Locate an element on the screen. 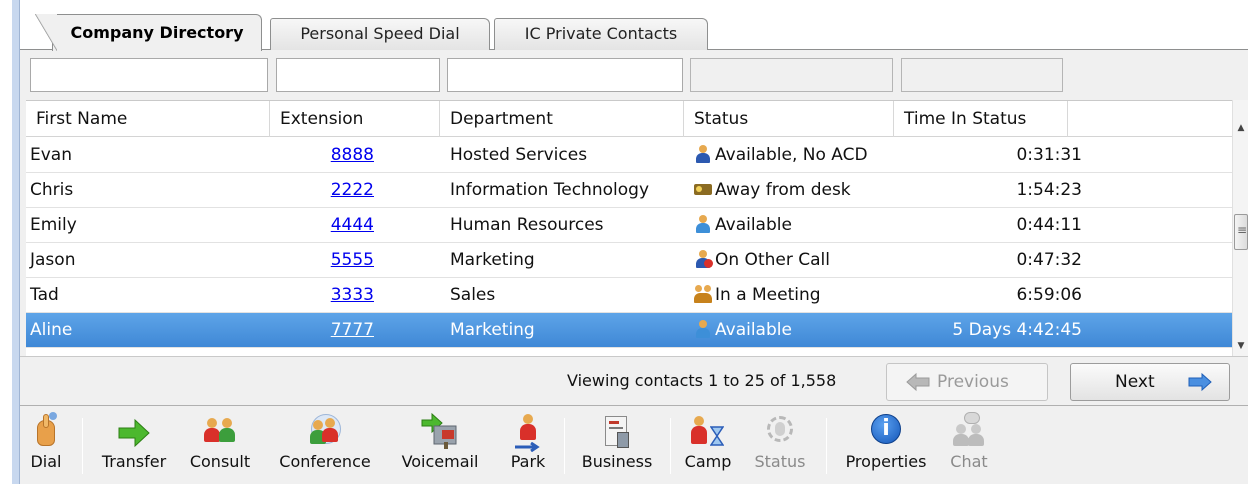 Image resolution: width=1248 pixels, height=484 pixels. transfer-label: Transfer is located at coordinates (134, 461).